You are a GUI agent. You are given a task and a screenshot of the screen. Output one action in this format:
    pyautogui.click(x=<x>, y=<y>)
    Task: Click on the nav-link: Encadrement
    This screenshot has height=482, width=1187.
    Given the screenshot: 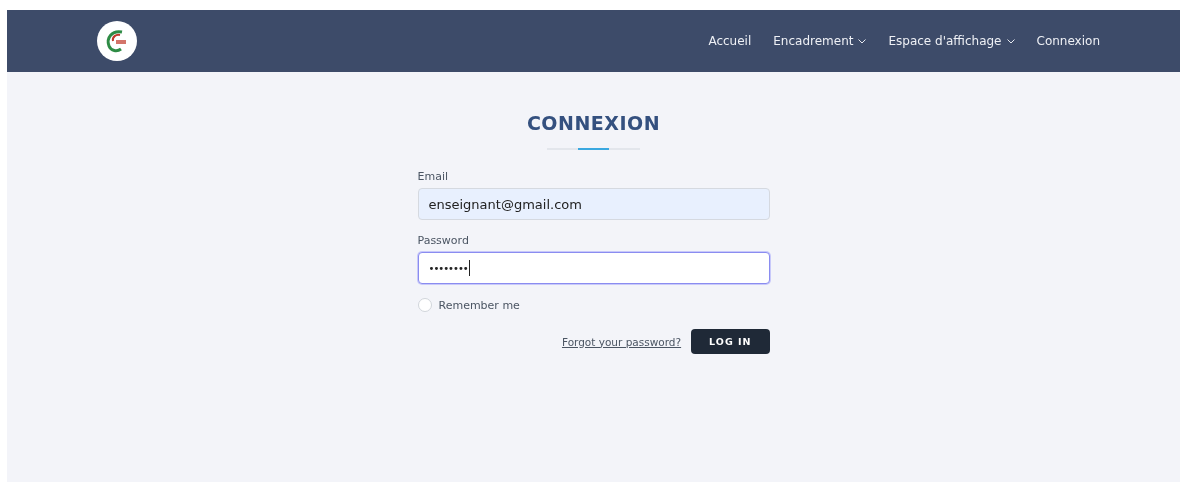 What is the action you would take?
    pyautogui.click(x=820, y=41)
    